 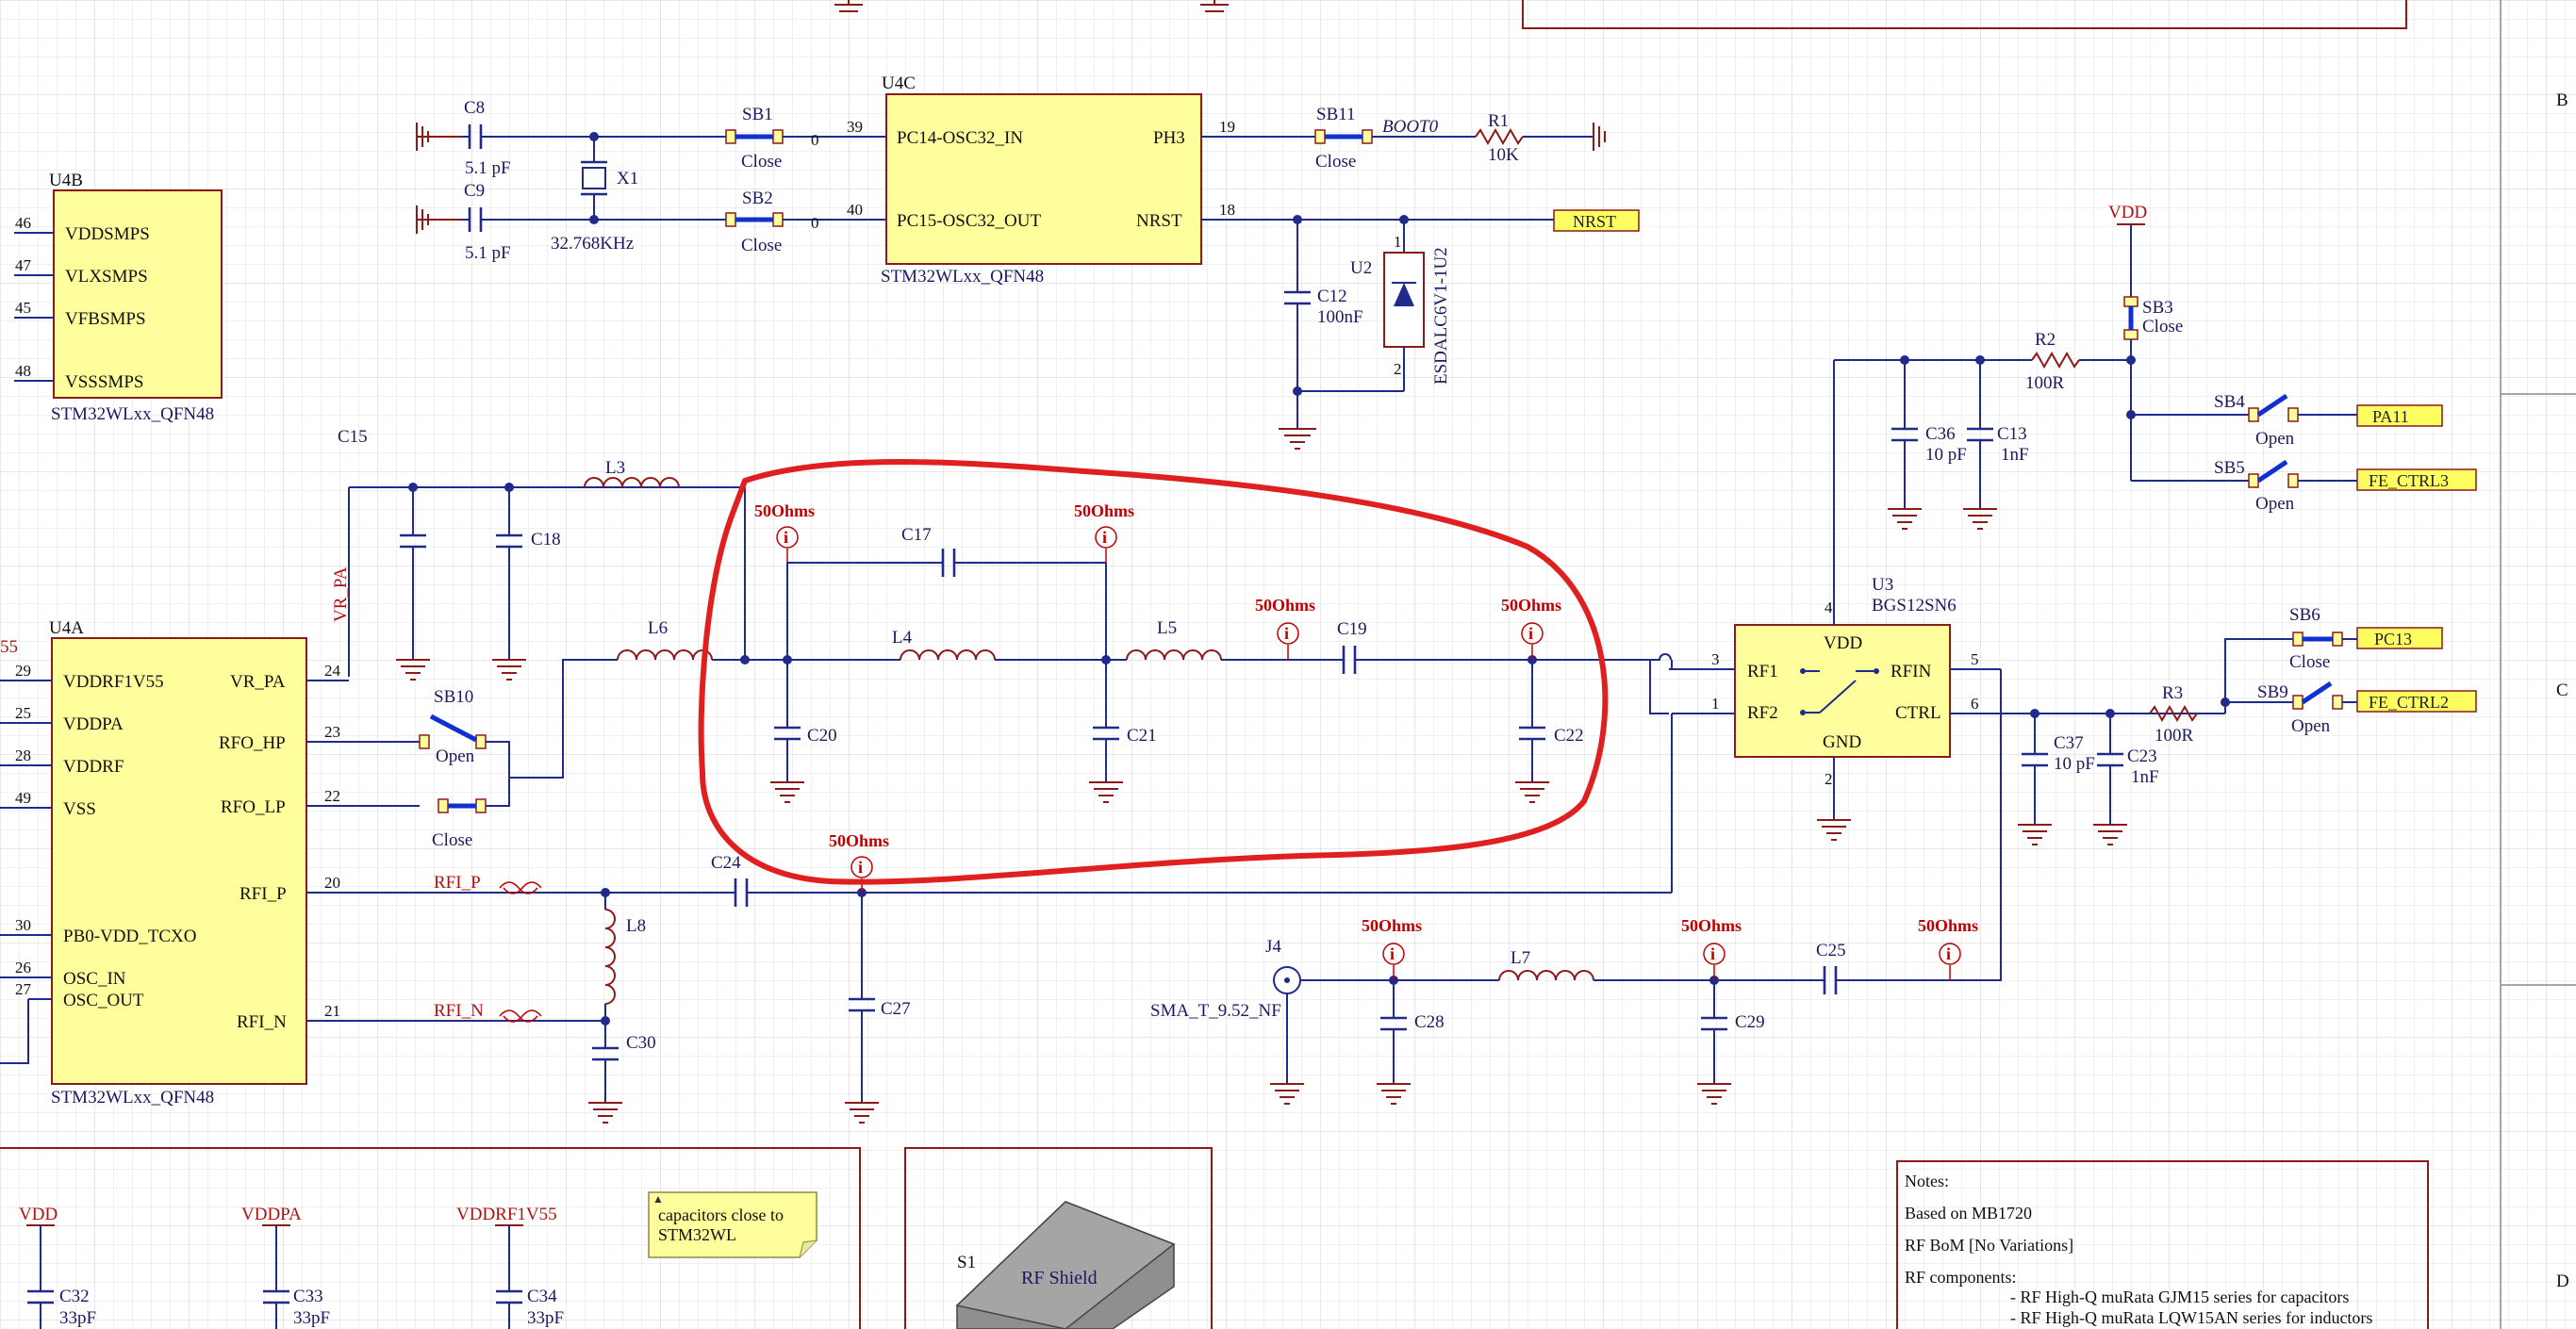 I want to click on u3-pin2-num: 2, so click(x=1829, y=779).